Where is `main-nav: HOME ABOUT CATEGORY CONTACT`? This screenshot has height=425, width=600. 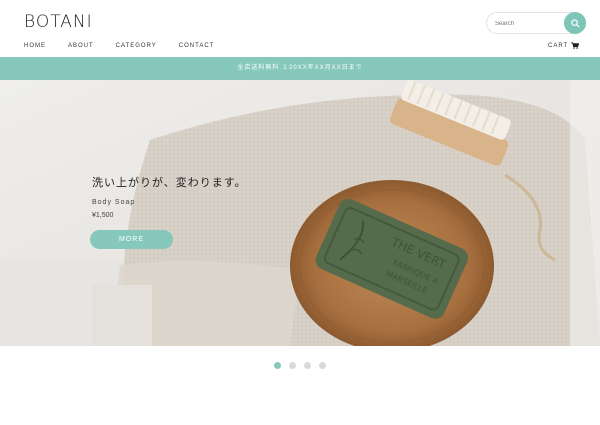
main-nav: HOME ABOUT CATEGORY CONTACT is located at coordinates (130, 46).